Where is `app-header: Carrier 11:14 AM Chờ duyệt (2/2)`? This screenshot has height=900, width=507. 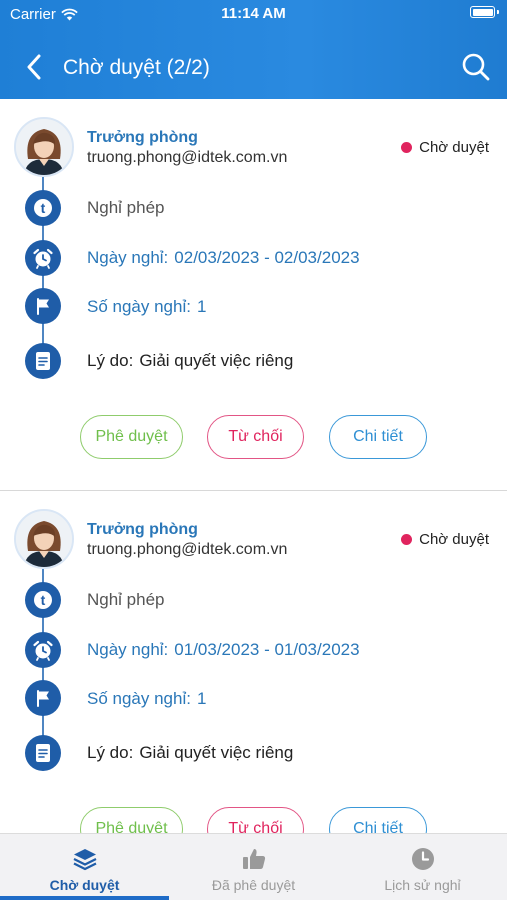 app-header: Carrier 11:14 AM Chờ duyệt (2/2) is located at coordinates (253, 49).